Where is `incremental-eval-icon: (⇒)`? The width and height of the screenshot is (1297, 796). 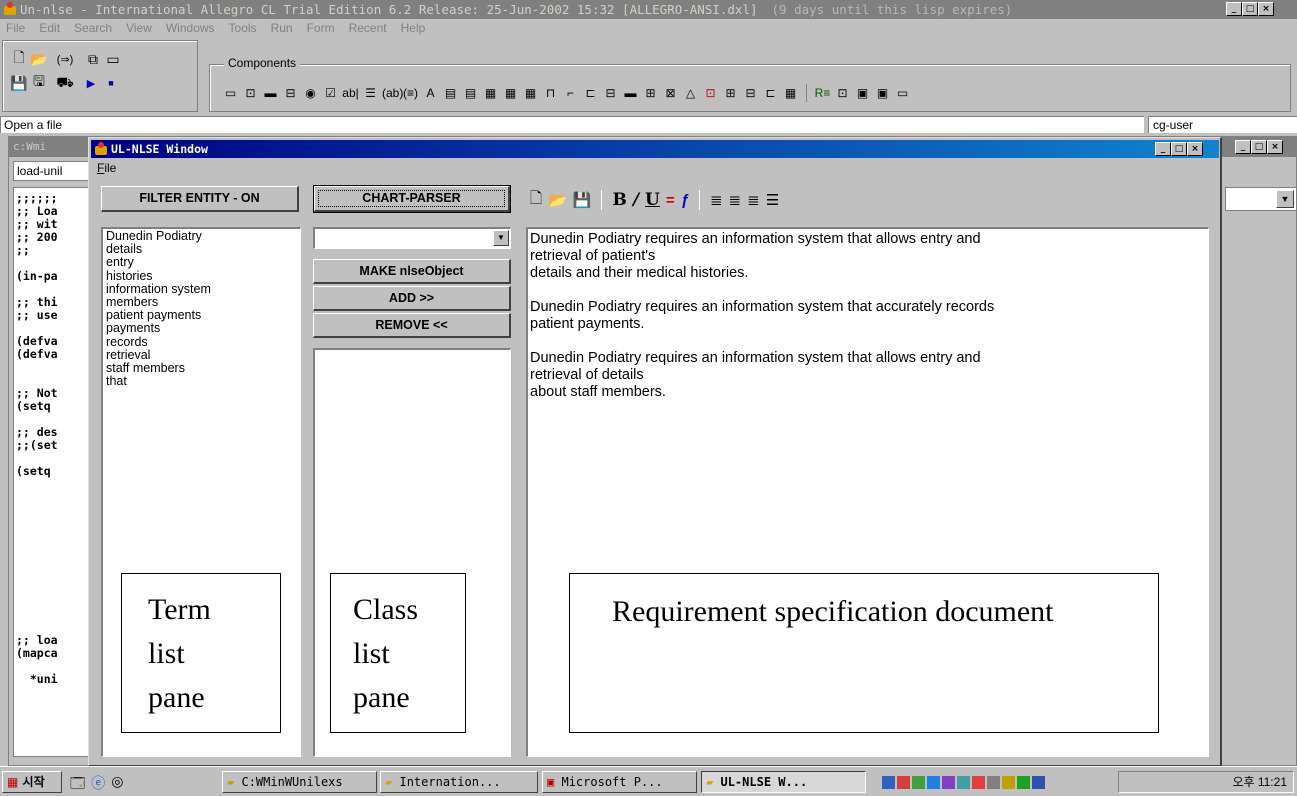 incremental-eval-icon: (⇒) is located at coordinates (65, 59).